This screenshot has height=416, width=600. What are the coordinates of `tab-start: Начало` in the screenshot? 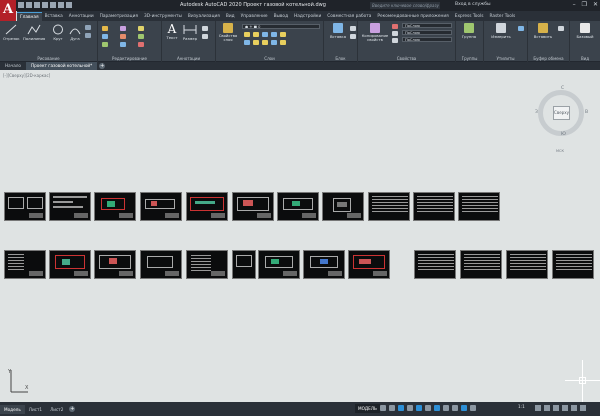 It's located at (13, 66).